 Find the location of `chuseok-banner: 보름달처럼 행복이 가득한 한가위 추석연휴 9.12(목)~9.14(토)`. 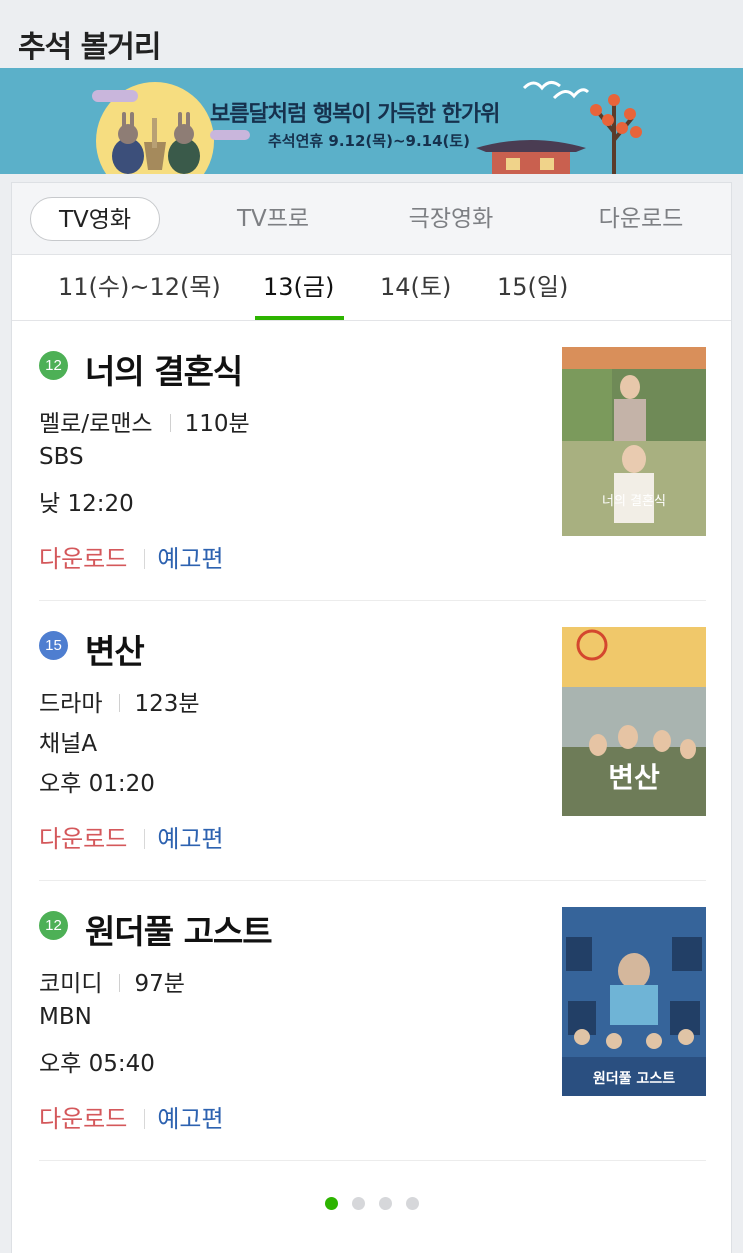

chuseok-banner: 보름달처럼 행복이 가득한 한가위 추석연휴 9.12(목)~9.14(토) is located at coordinates (371, 121).